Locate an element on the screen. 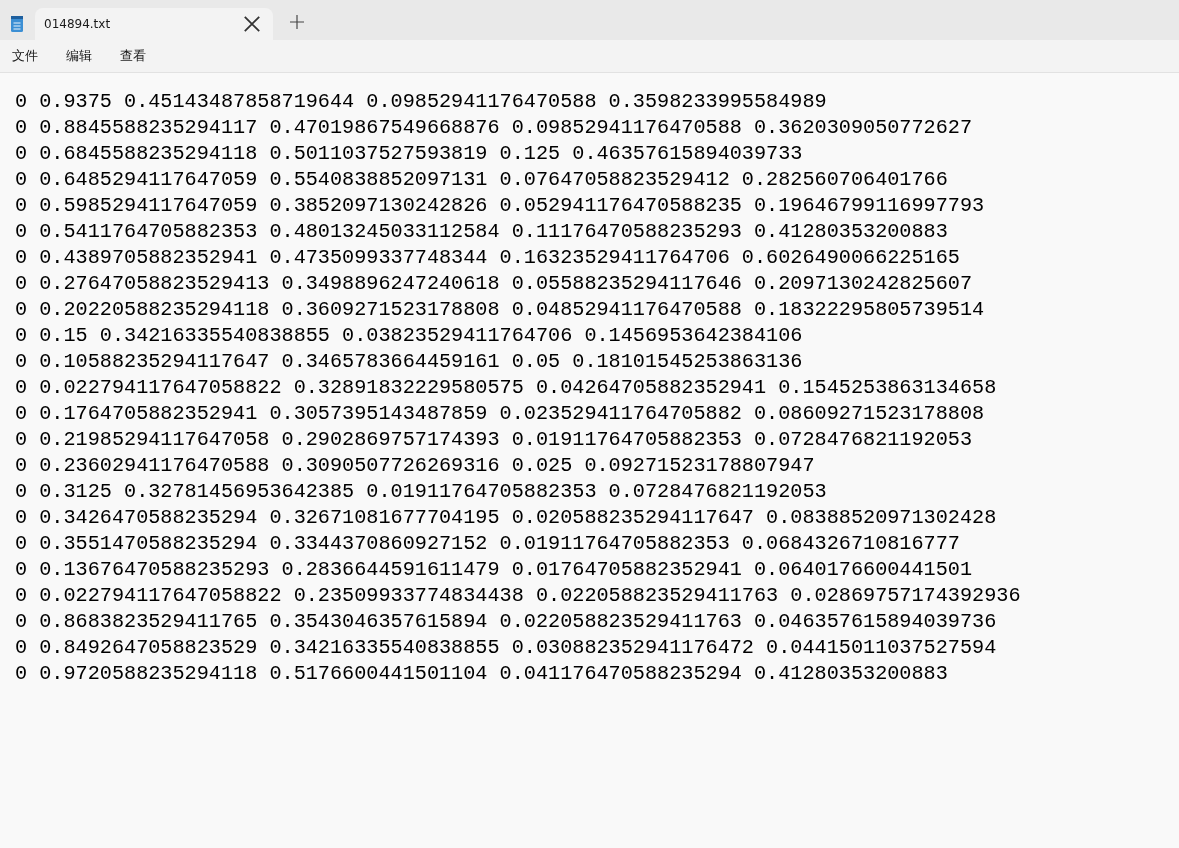 This screenshot has width=1179, height=848. text-line: 0 0.8492647058823529 0.34216335540838855 0.030882352941176472 0.04415011037527594 is located at coordinates (506, 648).